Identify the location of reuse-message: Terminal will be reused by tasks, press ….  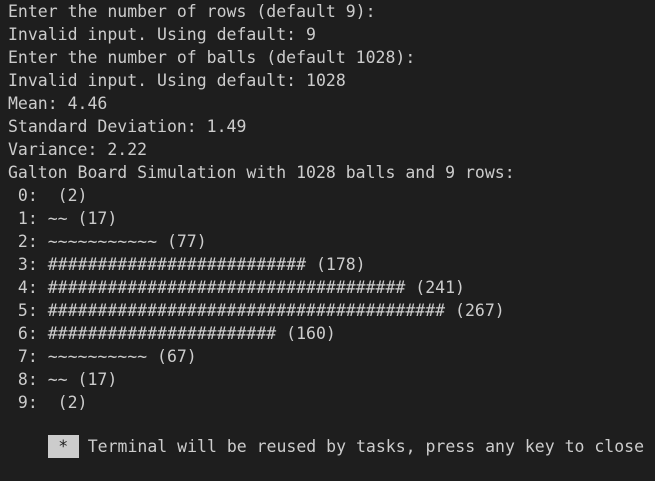
(371, 446).